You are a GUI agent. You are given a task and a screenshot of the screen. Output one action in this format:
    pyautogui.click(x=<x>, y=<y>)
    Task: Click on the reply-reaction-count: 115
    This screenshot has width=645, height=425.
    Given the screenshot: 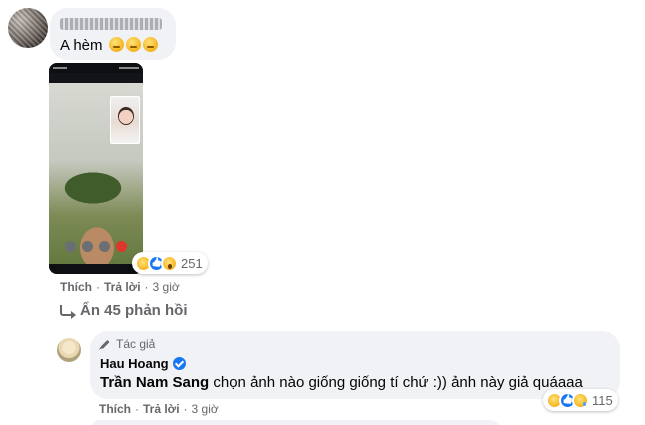 What is the action you would take?
    pyautogui.click(x=602, y=400)
    